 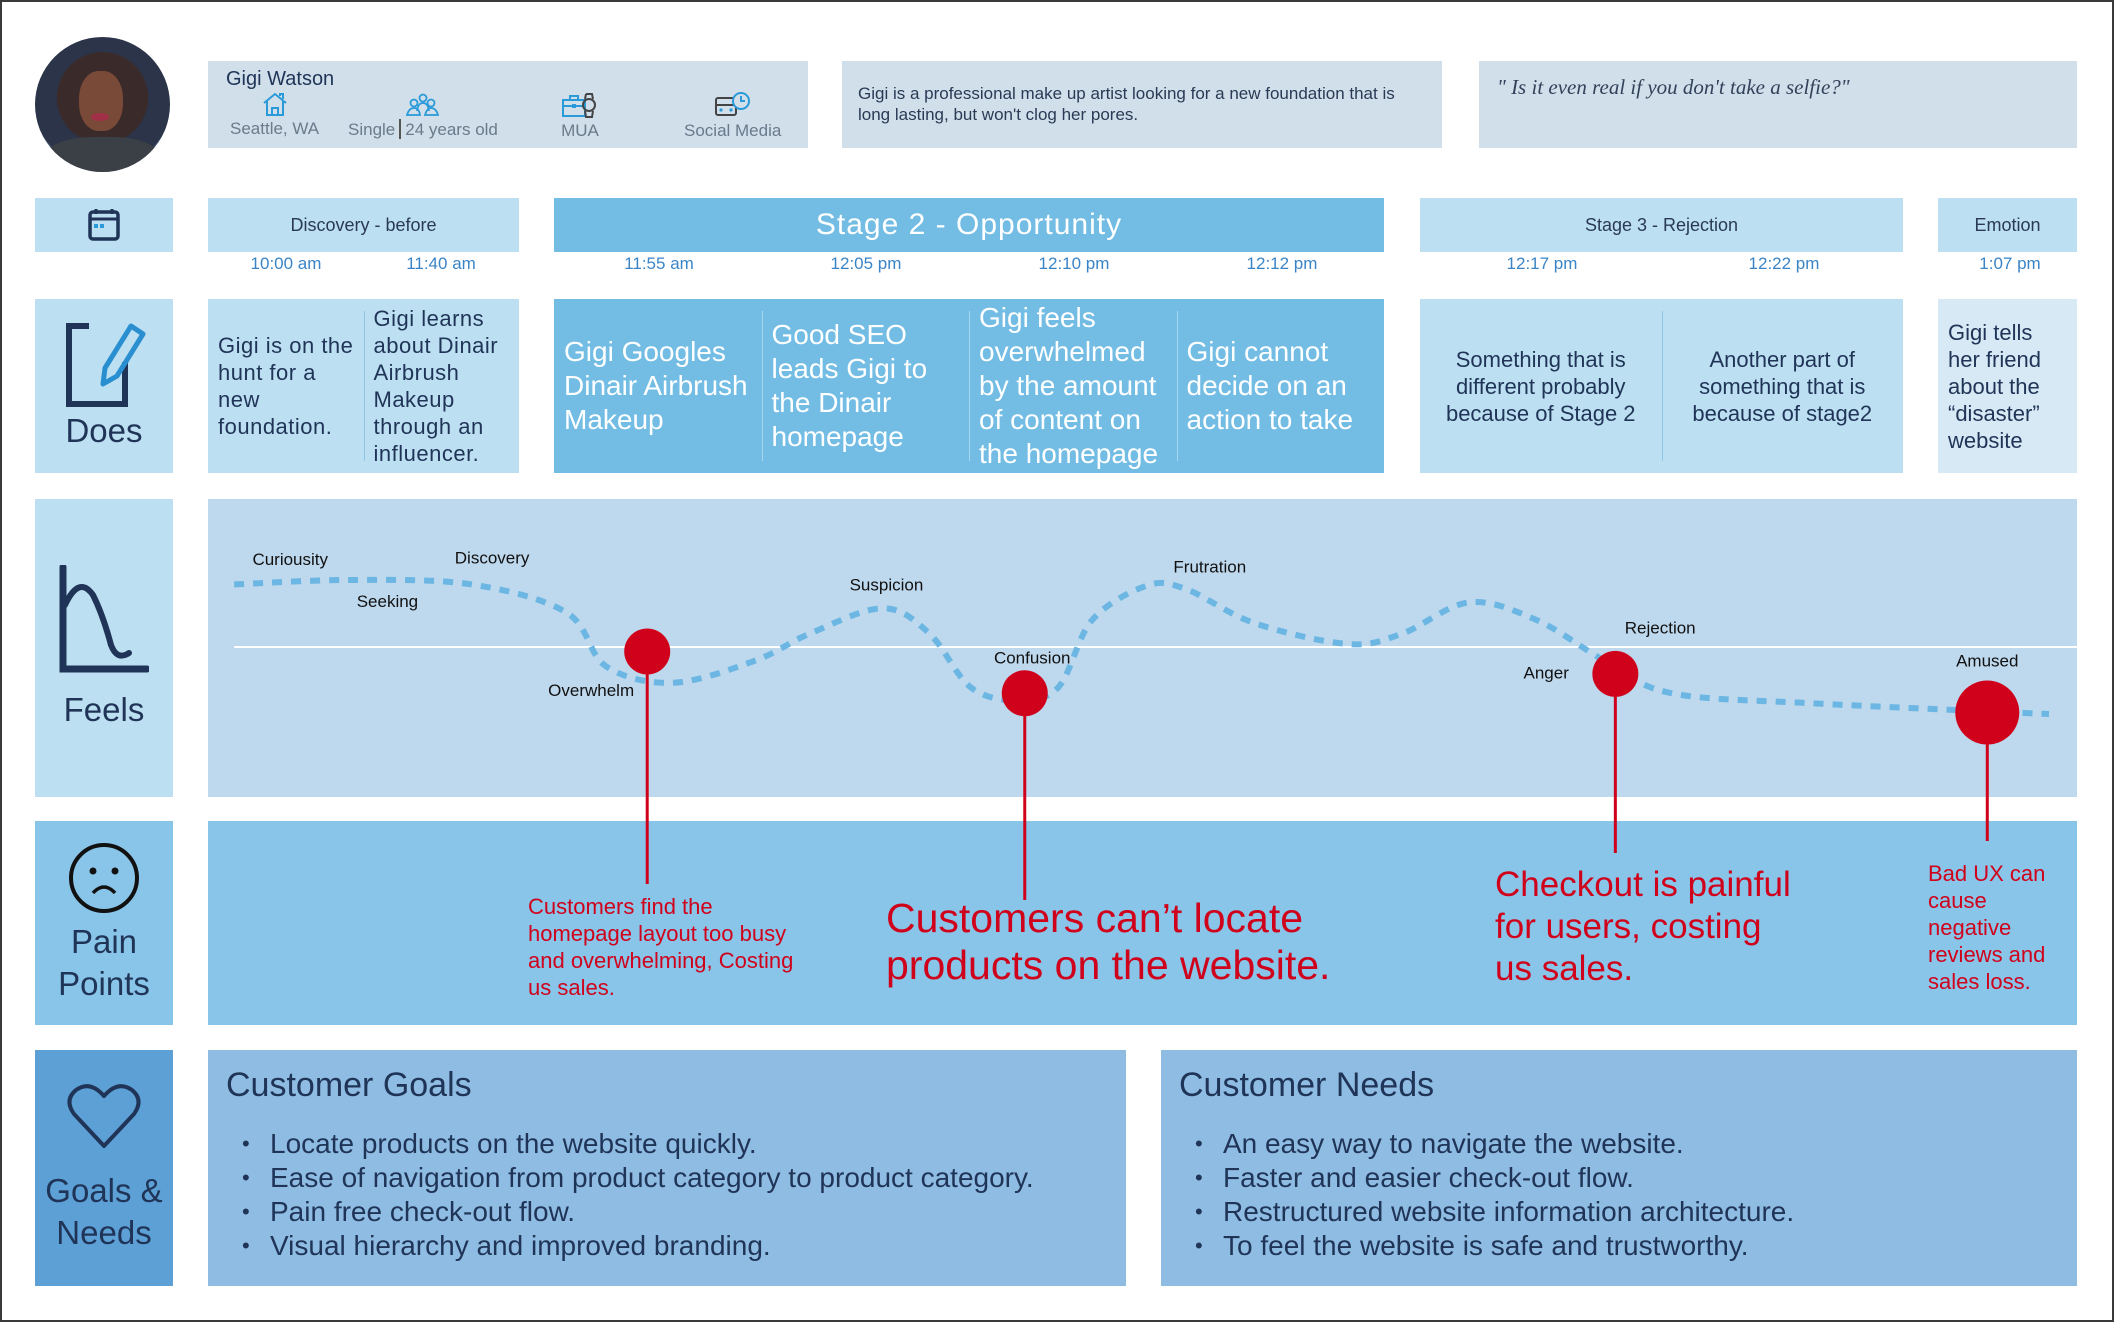 I want to click on age-text: 24 years old, so click(x=451, y=129).